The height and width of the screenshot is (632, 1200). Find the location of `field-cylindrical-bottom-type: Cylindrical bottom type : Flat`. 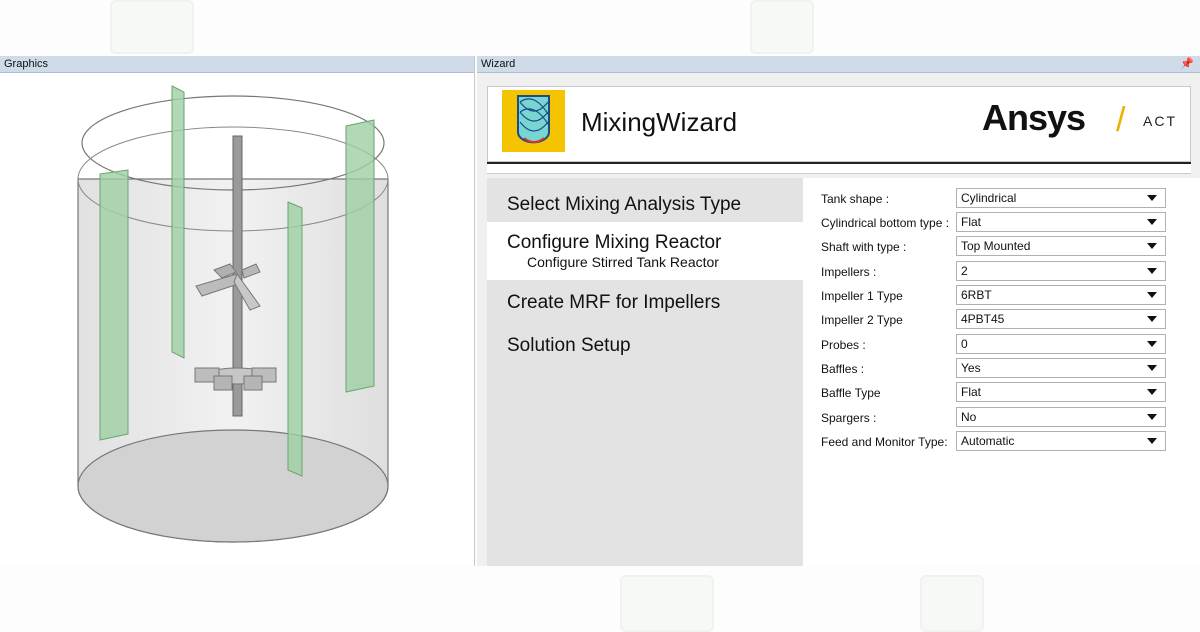

field-cylindrical-bottom-type: Cylindrical bottom type : Flat is located at coordinates (1006, 223).